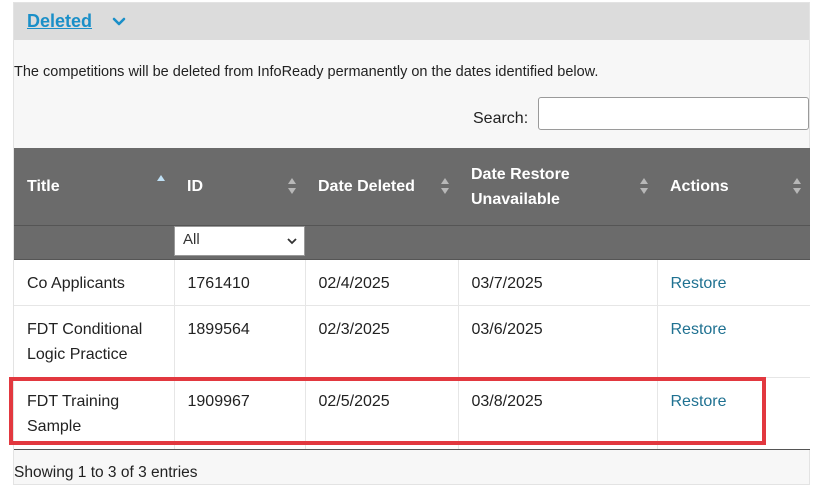  Describe the element at coordinates (558, 341) in the screenshot. I see `cell-restore-unavailable: 03/6/2025` at that location.